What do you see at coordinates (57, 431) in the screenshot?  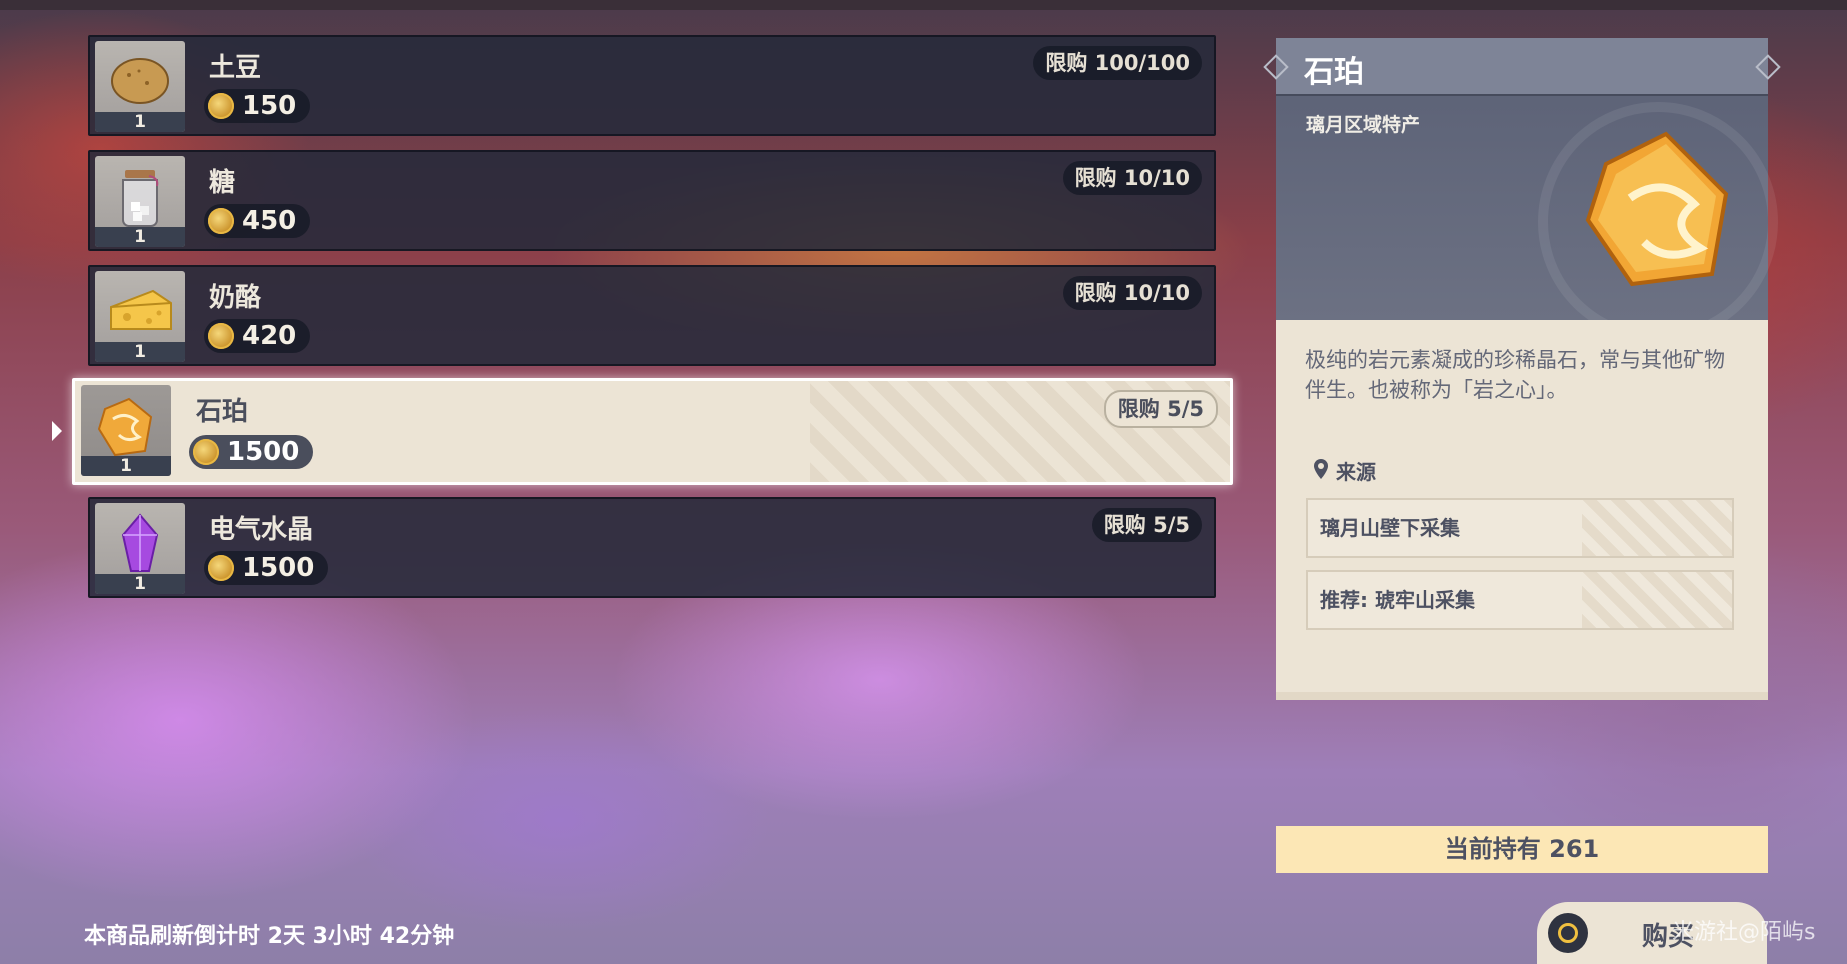 I see `selection-arrow-icon` at bounding box center [57, 431].